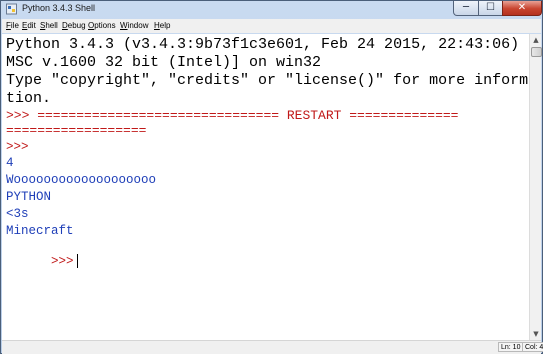 The height and width of the screenshot is (354, 543). I want to click on line-number: Ln: 10, so click(511, 347).